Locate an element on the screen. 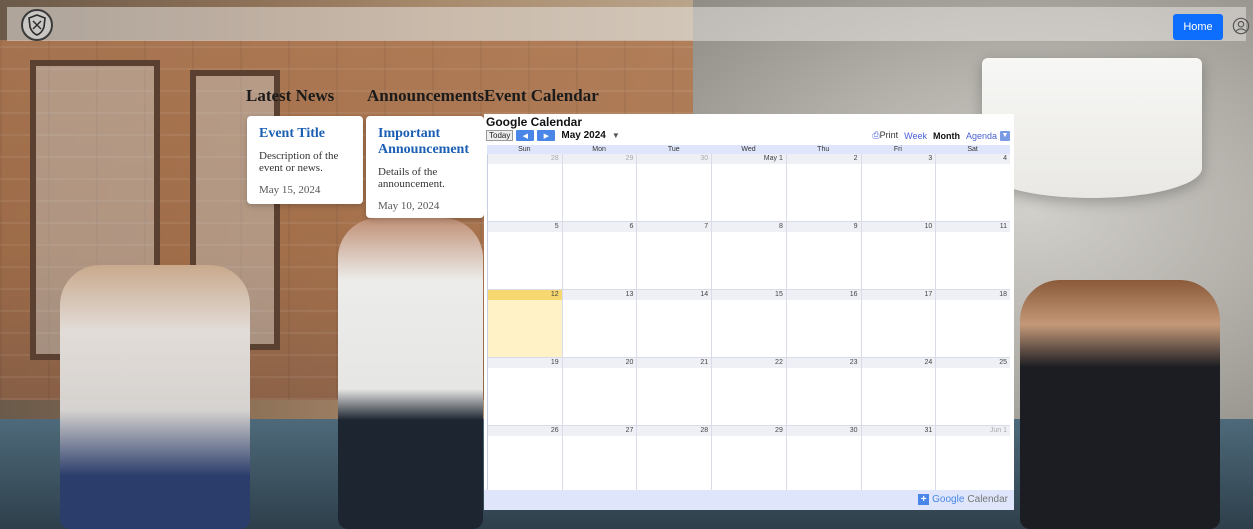 This screenshot has height=529, width=1253. top-navbar: Home is located at coordinates (628, 24).